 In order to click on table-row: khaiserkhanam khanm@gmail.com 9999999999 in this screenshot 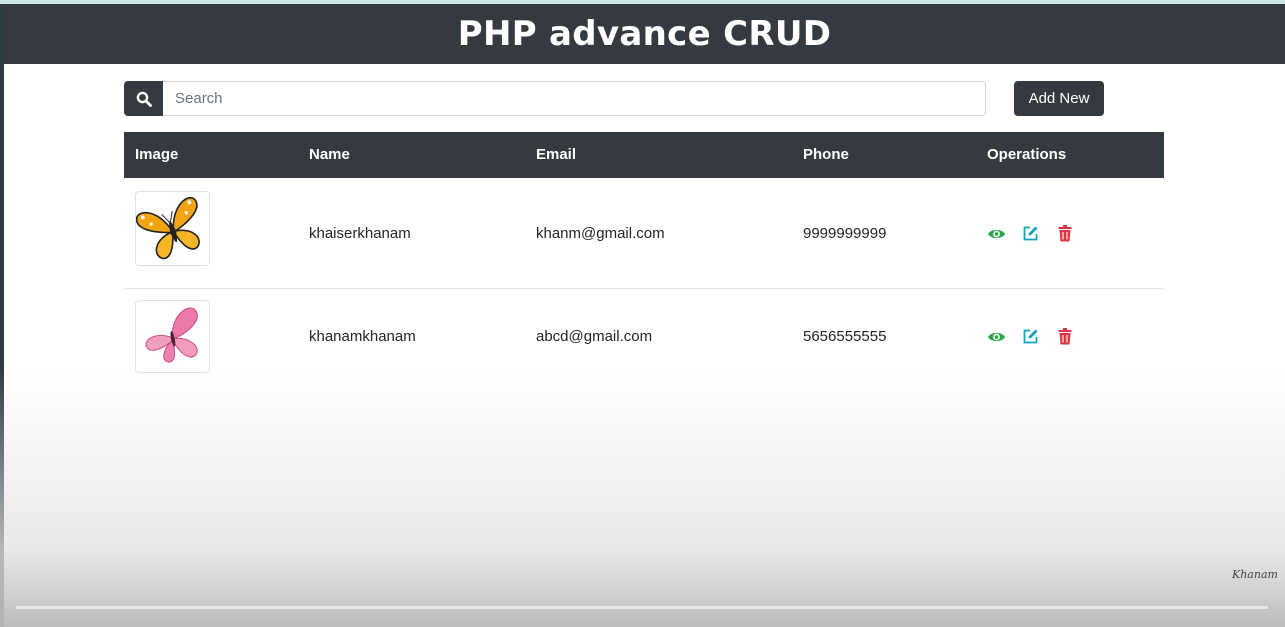, I will do `click(644, 233)`.